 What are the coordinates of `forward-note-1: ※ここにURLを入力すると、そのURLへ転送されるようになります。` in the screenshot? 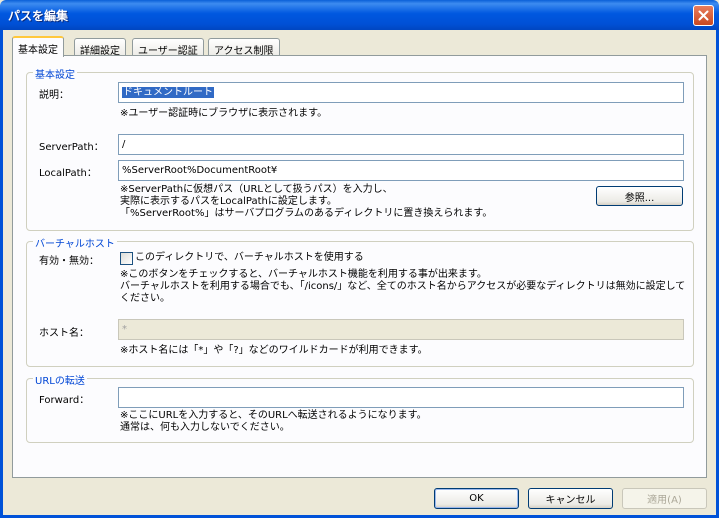 It's located at (273, 415).